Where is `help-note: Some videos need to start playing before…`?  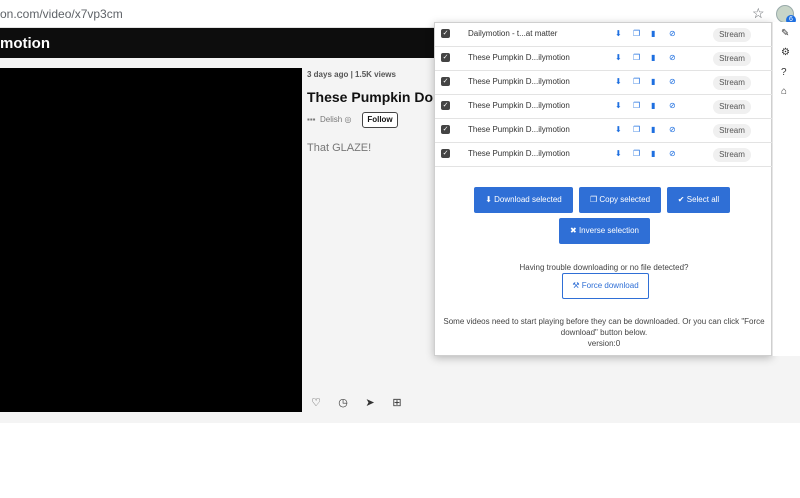 help-note: Some videos need to start playing before… is located at coordinates (604, 332).